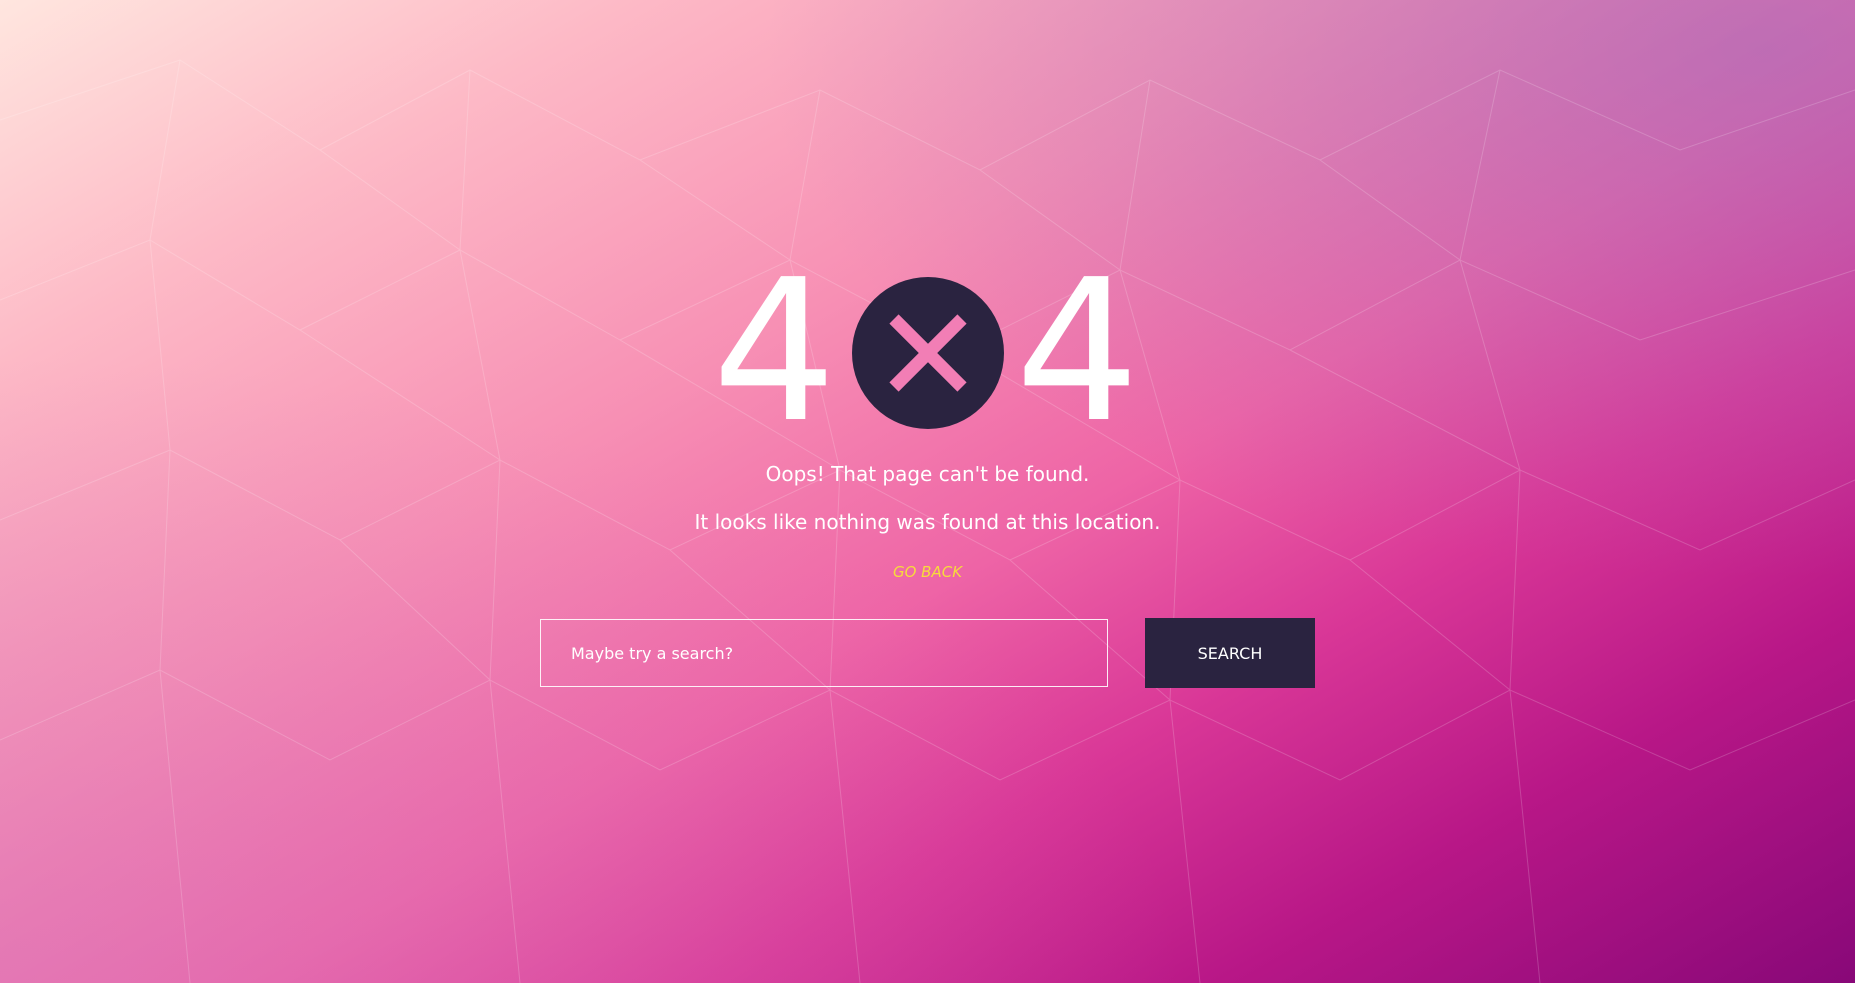 The width and height of the screenshot is (1855, 983). Describe the element at coordinates (774, 352) in the screenshot. I see `error-digit-left: 4` at that location.